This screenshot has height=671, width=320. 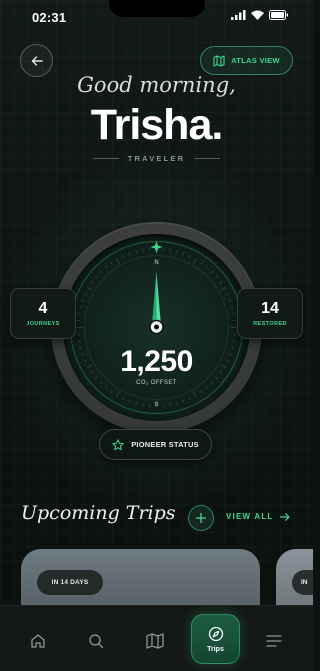 I want to click on wifi-icon, so click(x=257, y=15).